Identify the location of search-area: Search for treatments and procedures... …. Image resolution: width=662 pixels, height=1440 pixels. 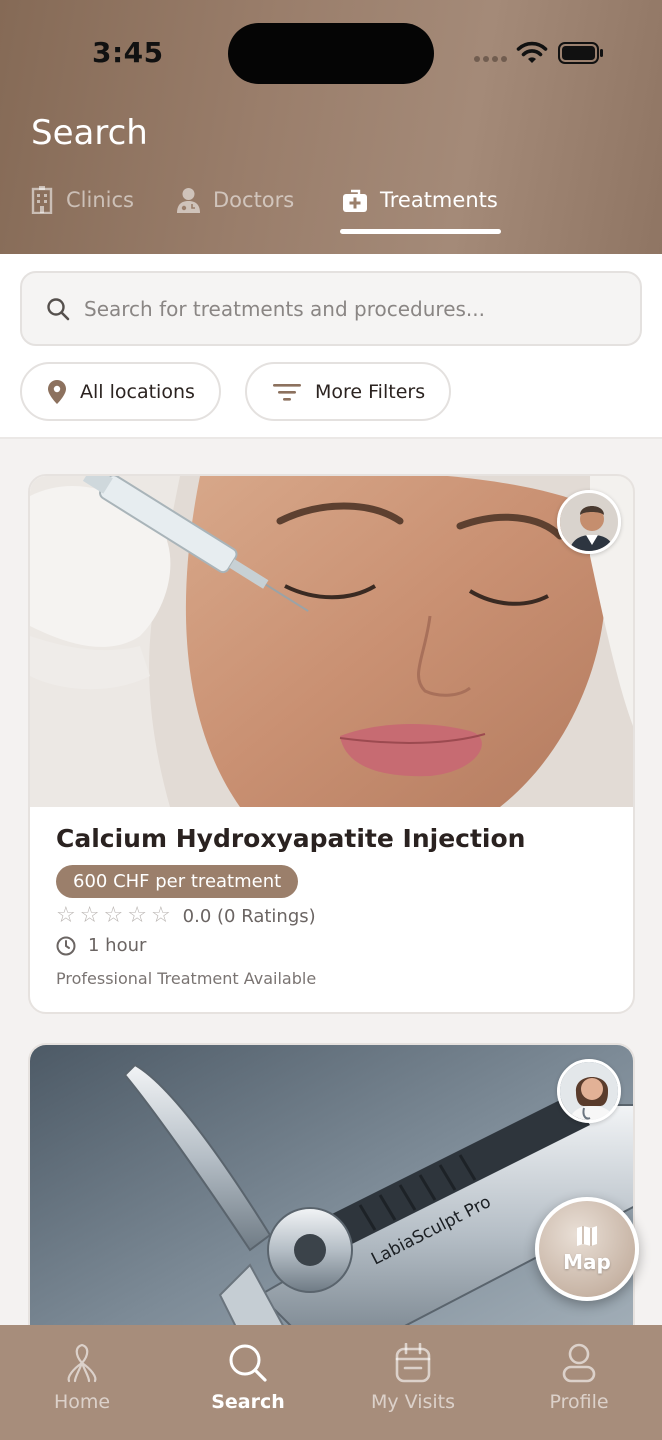
(331, 346).